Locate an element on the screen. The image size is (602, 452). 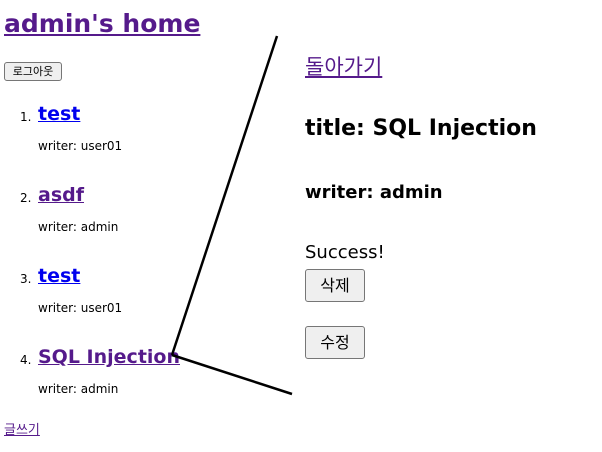
post-writer: writer: admin is located at coordinates (374, 192).